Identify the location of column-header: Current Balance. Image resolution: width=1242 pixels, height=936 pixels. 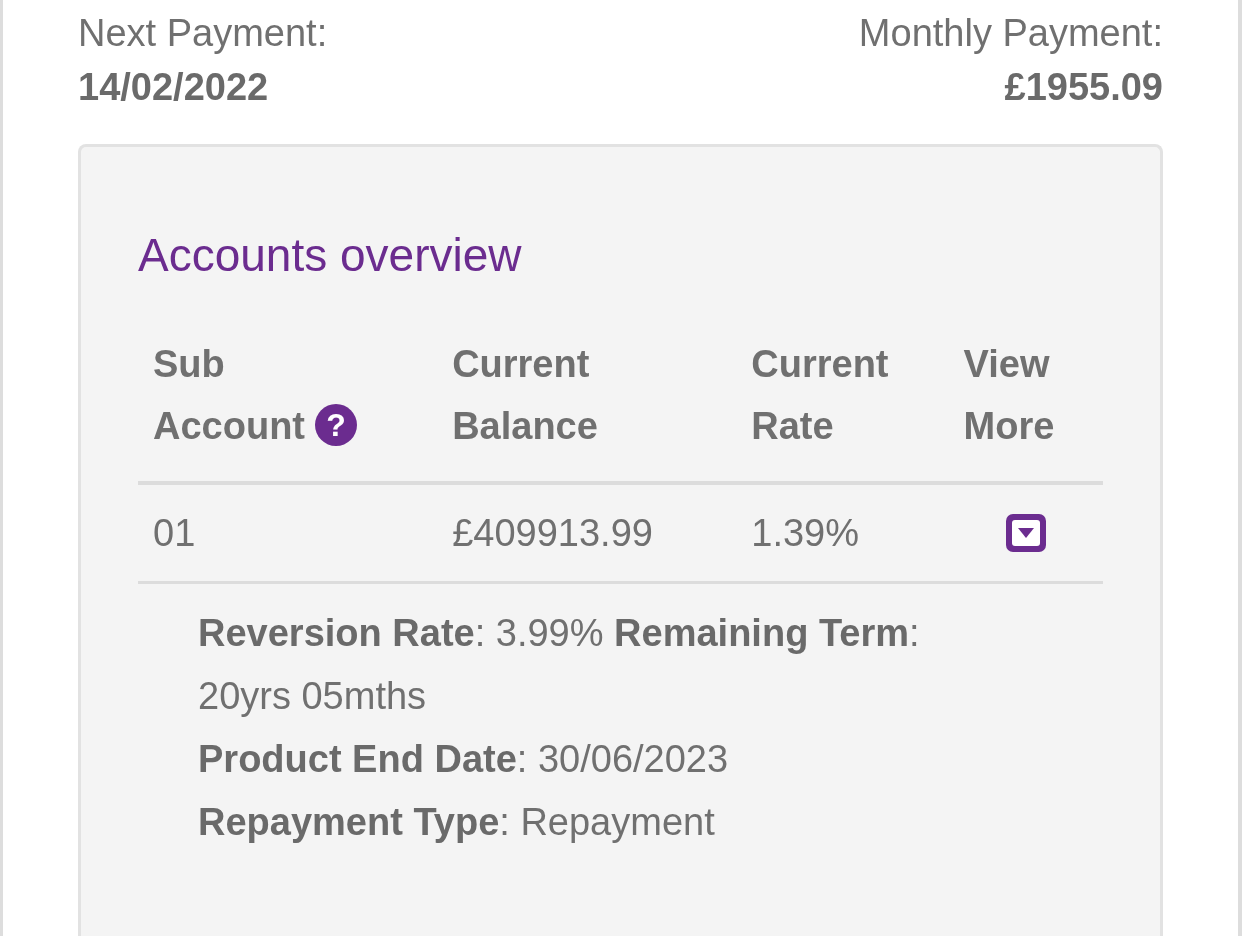
(525, 395).